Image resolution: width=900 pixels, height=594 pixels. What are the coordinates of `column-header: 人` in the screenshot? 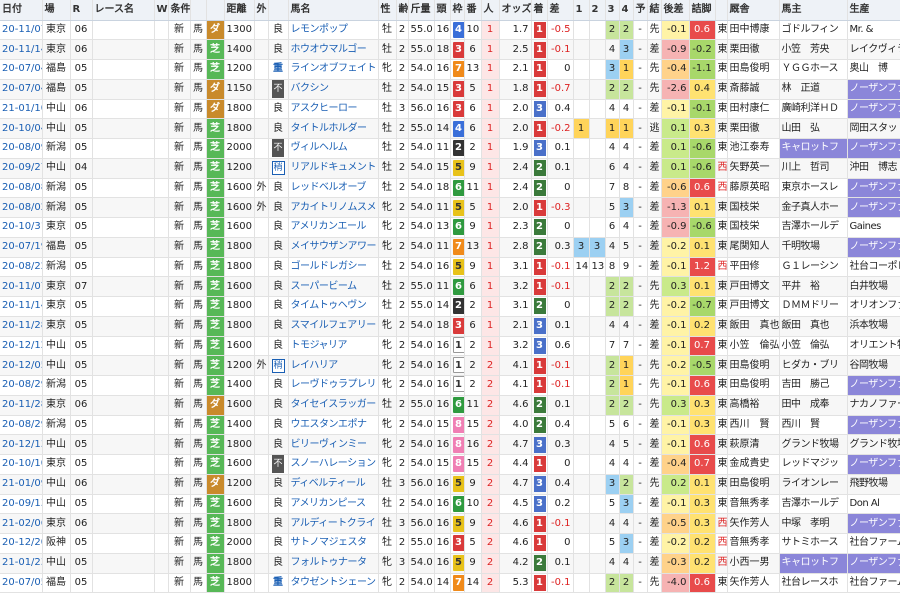 It's located at (490, 10).